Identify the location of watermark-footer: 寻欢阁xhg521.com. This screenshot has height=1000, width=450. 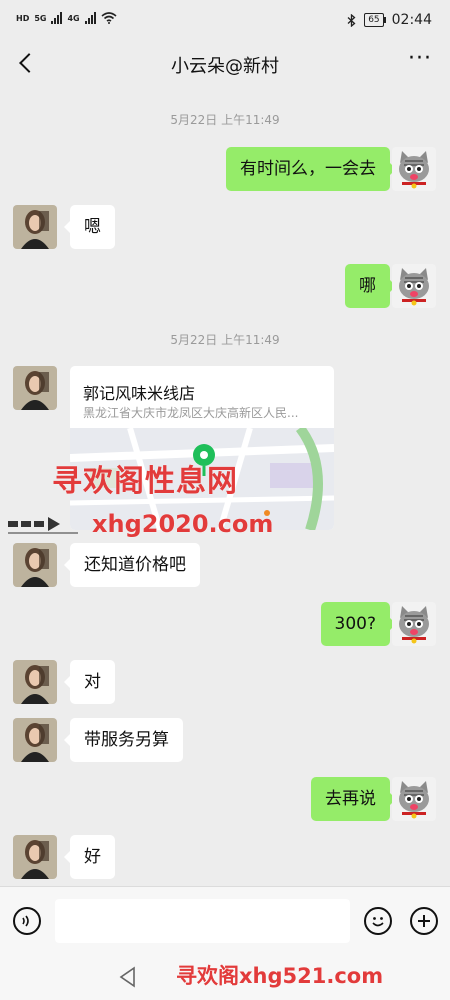
(280, 976).